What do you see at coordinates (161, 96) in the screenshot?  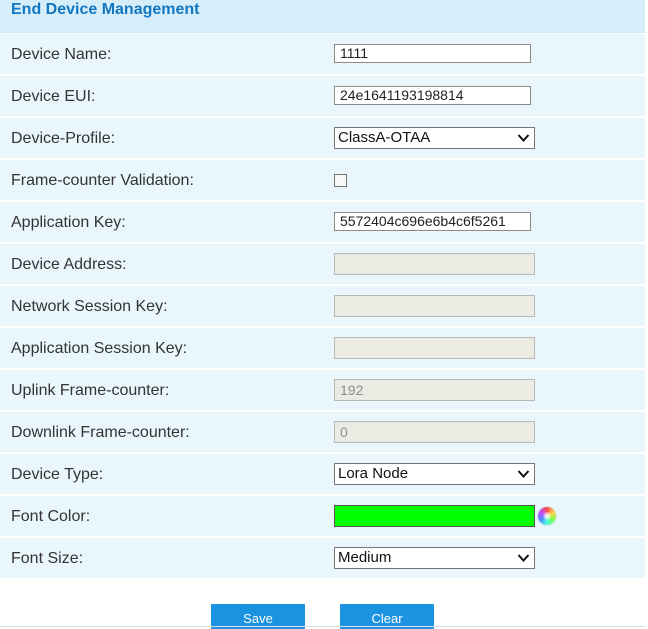 I see `label-cell: Device EUI:` at bounding box center [161, 96].